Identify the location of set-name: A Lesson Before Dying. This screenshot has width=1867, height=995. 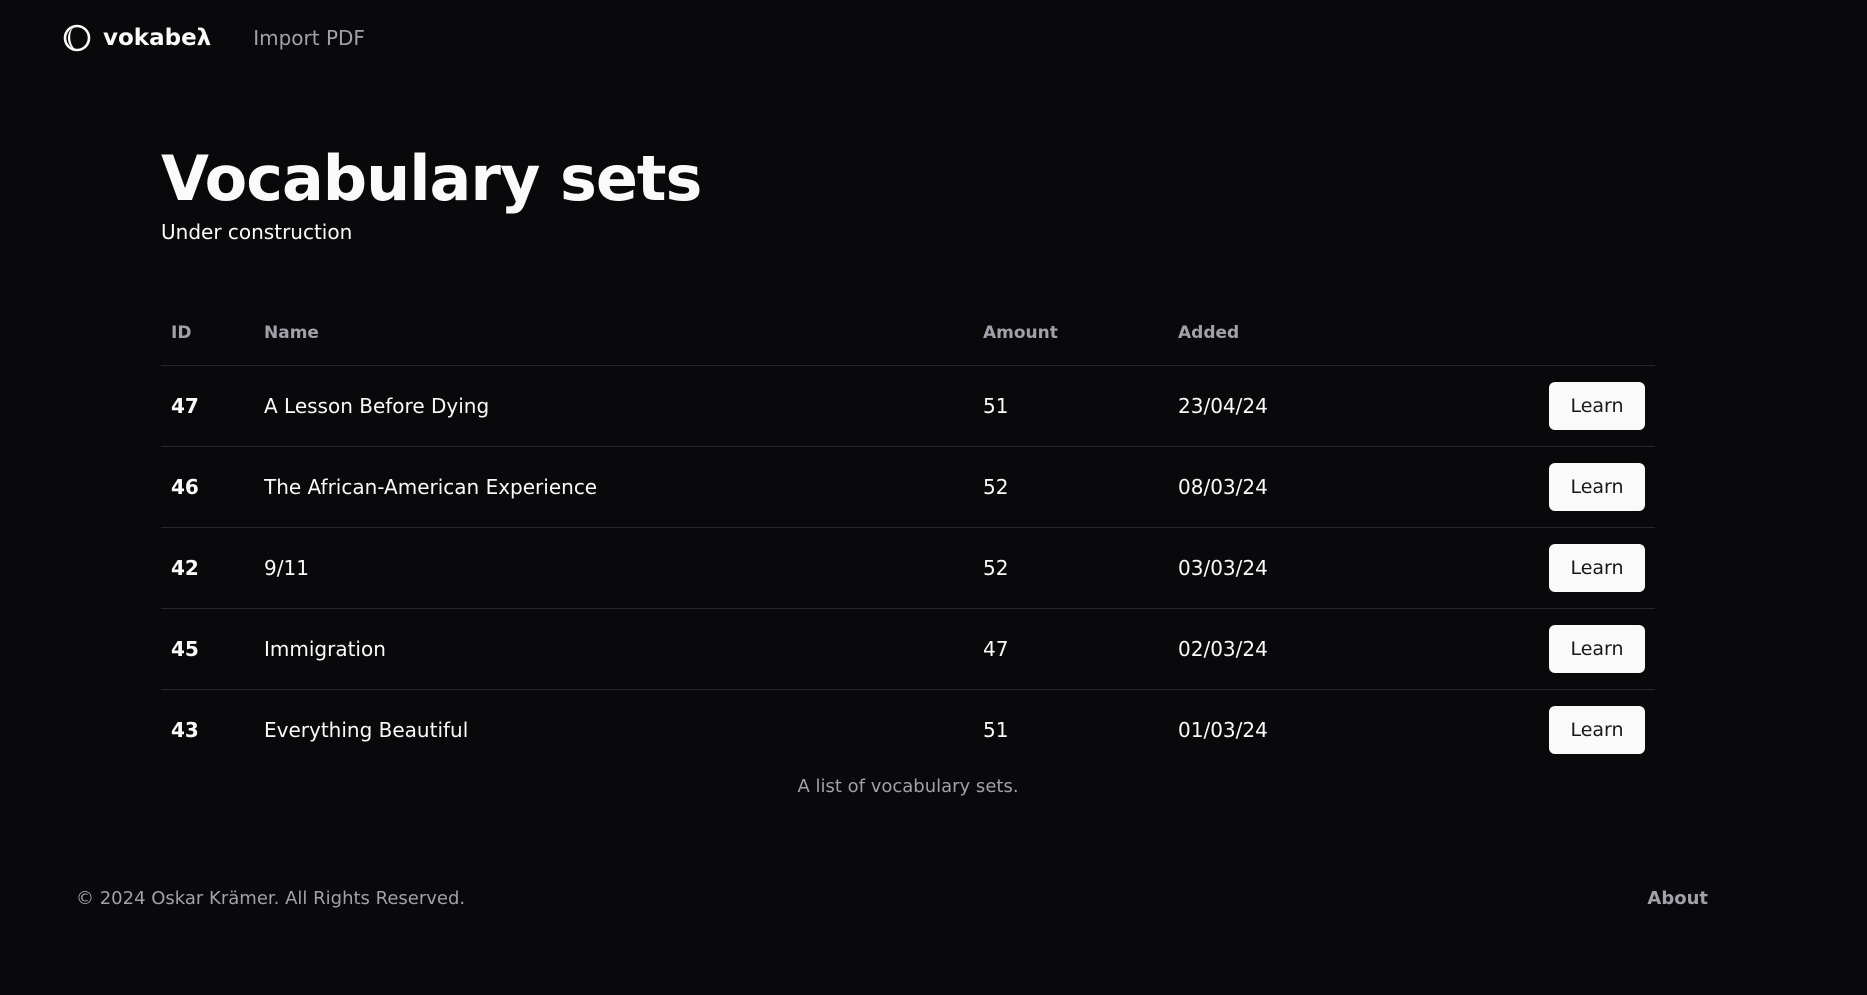
(613, 406).